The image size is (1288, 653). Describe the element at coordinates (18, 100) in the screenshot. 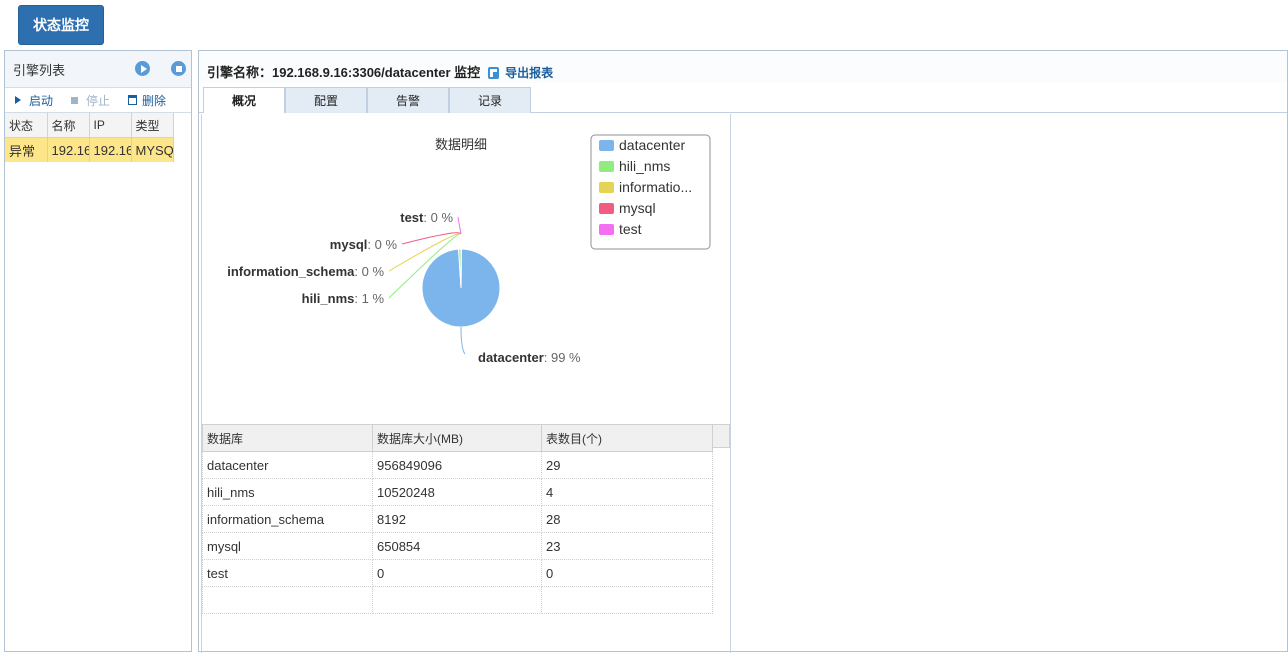

I see `start-icon` at that location.